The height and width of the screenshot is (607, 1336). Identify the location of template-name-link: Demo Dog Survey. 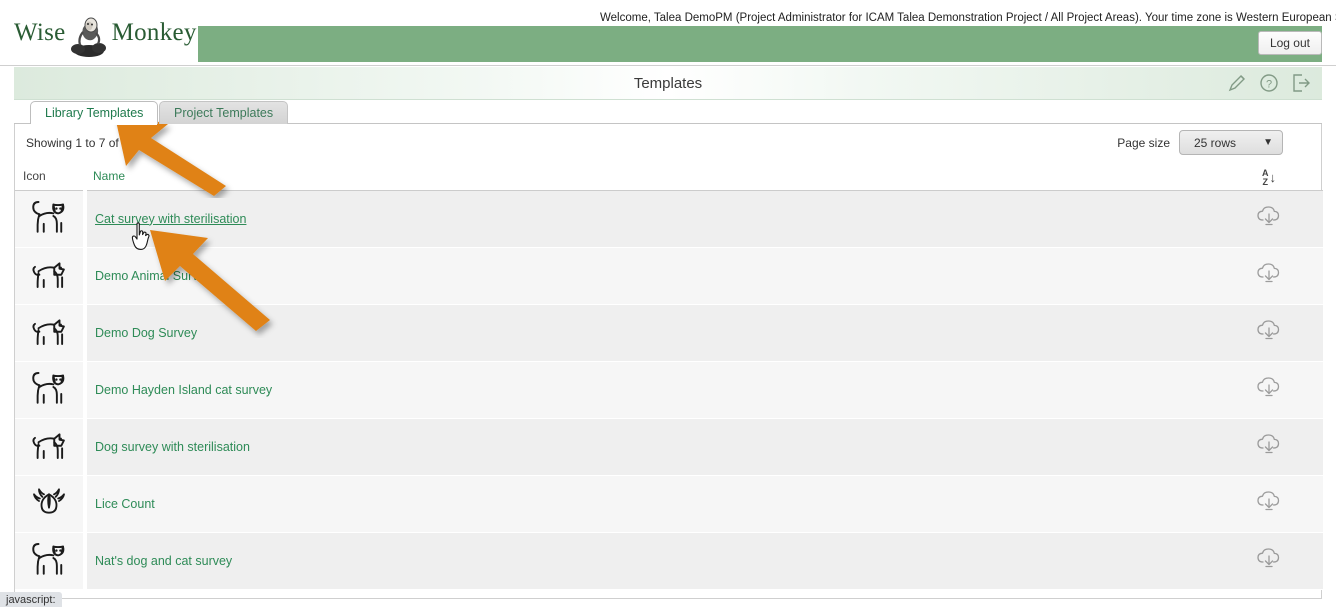
(146, 333).